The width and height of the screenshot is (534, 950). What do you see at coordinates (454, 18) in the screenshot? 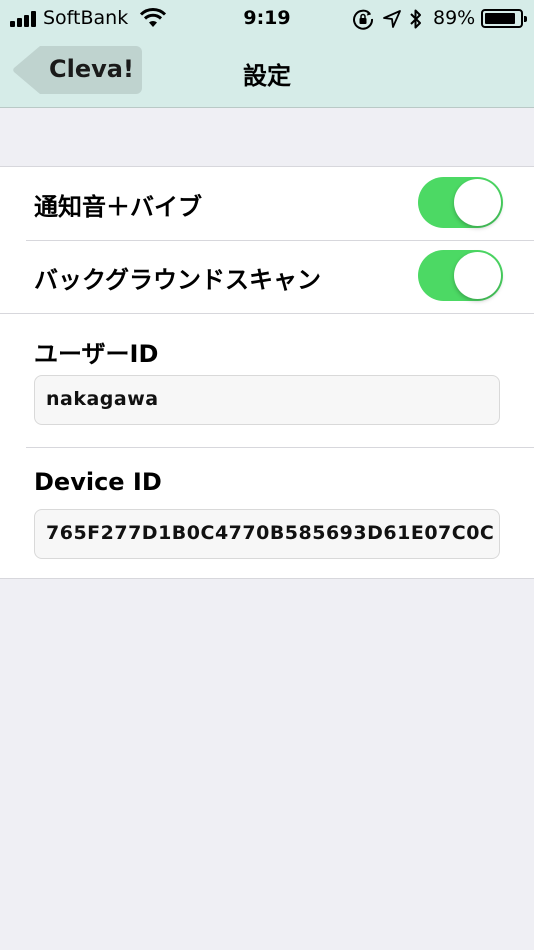
I see `battery-percent: 89%` at bounding box center [454, 18].